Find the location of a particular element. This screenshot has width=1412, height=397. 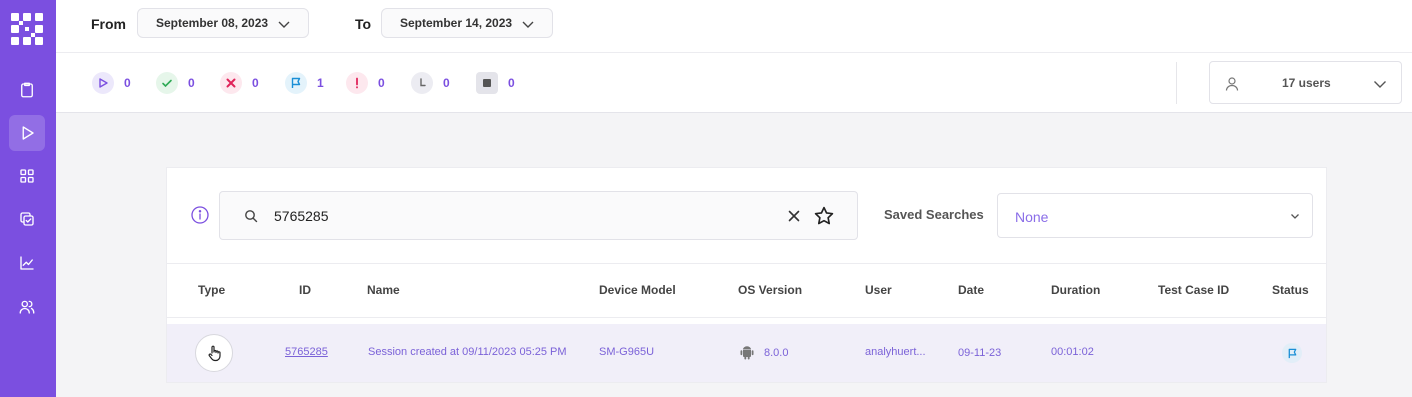

column-header: Date is located at coordinates (971, 290).